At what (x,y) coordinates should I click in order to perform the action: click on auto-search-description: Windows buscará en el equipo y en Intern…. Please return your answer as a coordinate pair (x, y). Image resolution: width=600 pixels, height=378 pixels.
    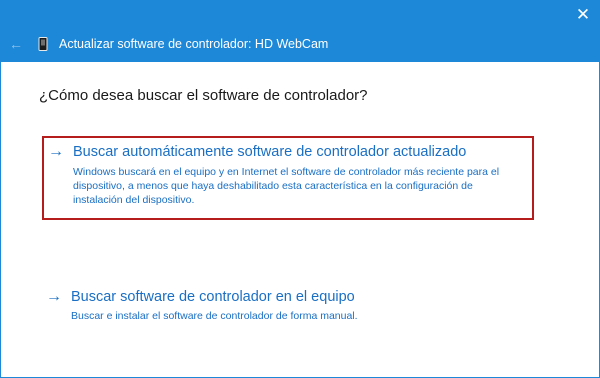
    Looking at the image, I should click on (286, 186).